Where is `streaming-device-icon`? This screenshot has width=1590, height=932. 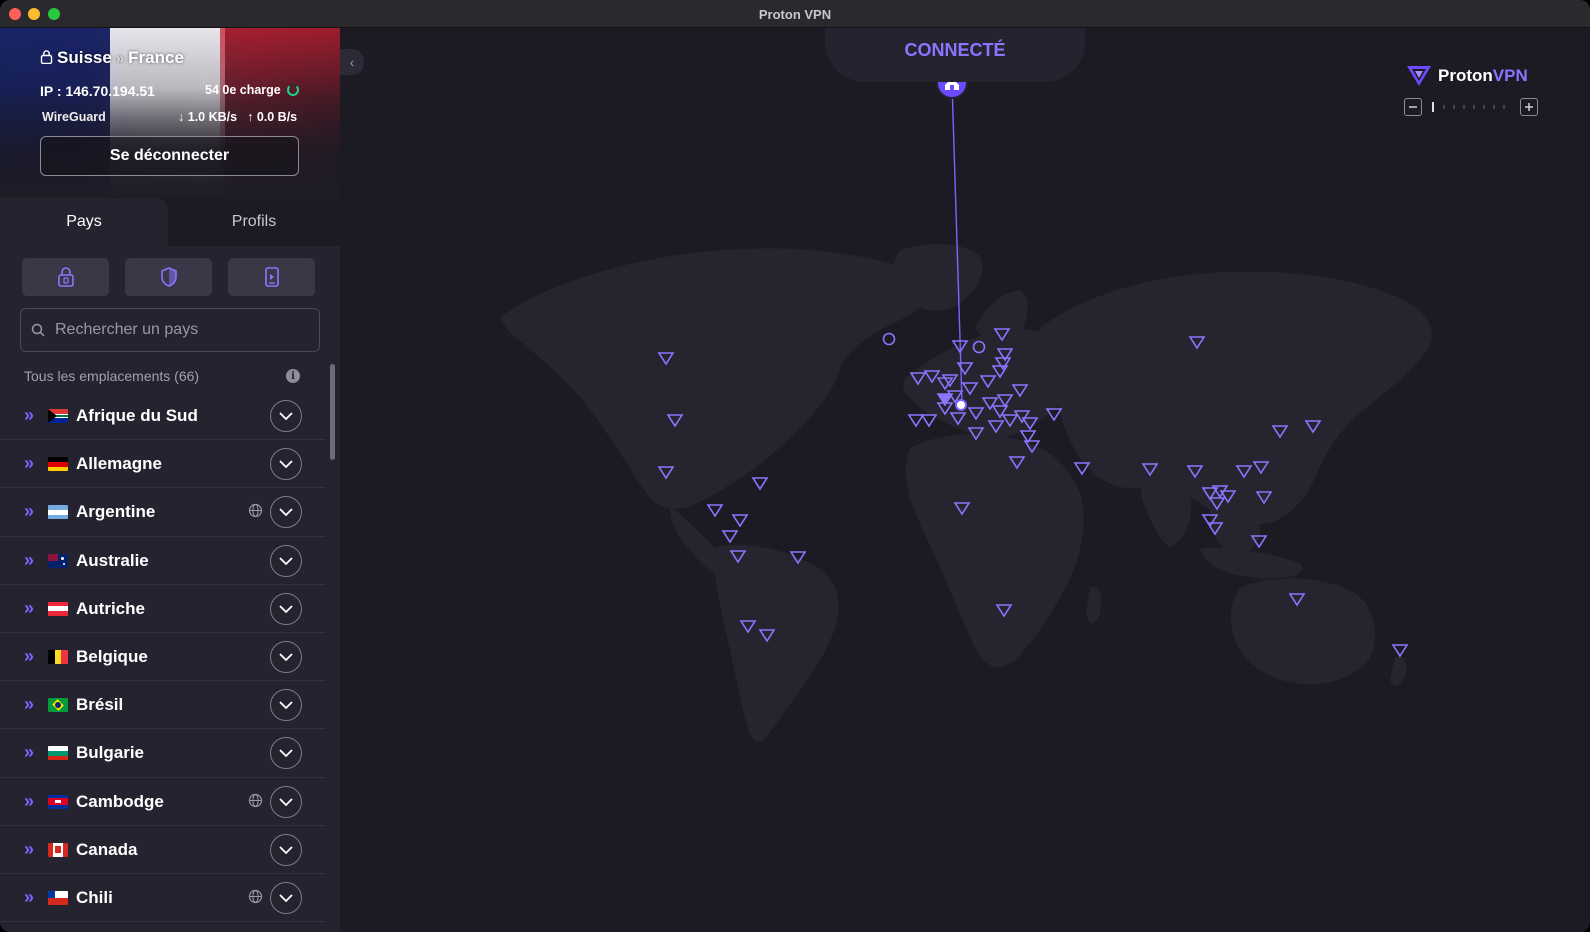 streaming-device-icon is located at coordinates (271, 277).